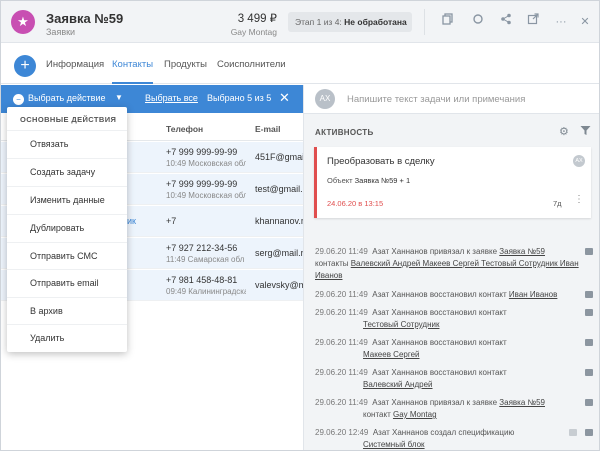 Image resolution: width=600 pixels, height=451 pixels. Describe the element at coordinates (279, 189) in the screenshot. I see `contact-email: test@gmail.com` at that location.